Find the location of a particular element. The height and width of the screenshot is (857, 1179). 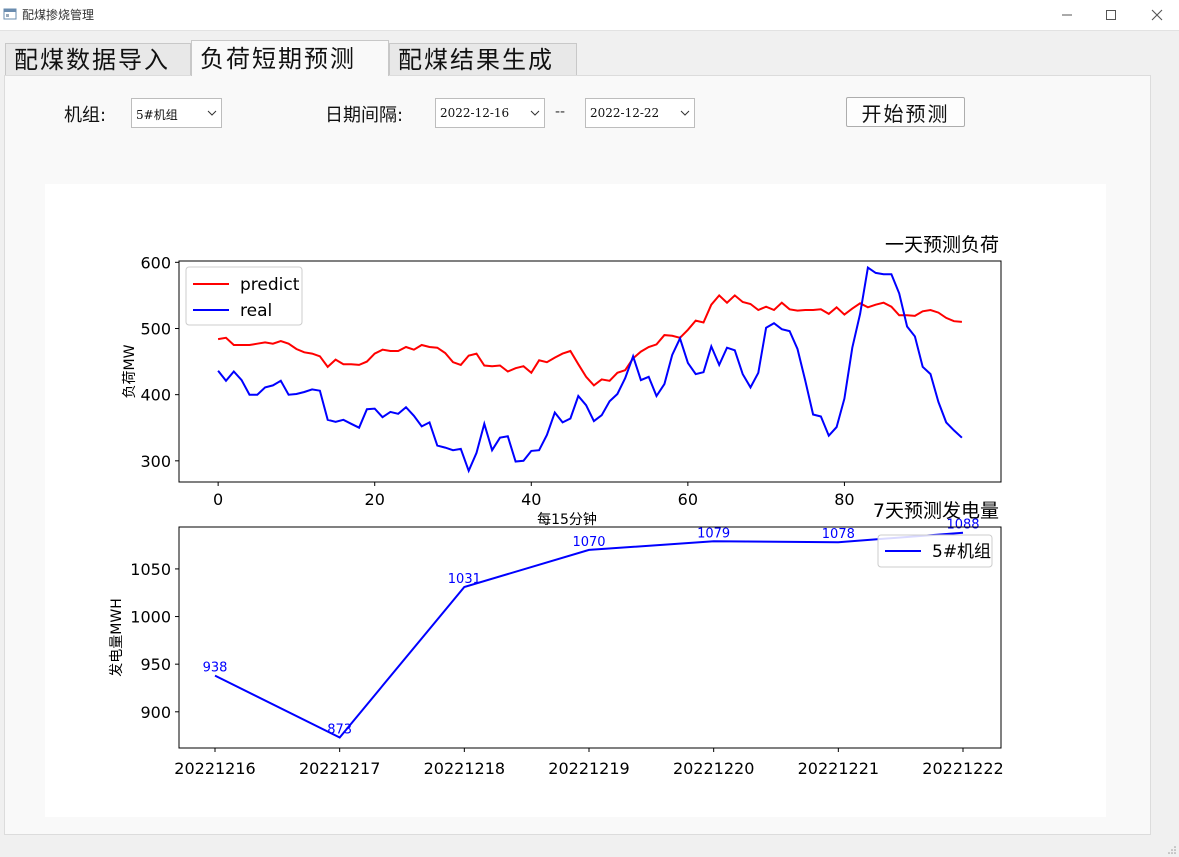

unit-select: 5#机组 is located at coordinates (176, 113).